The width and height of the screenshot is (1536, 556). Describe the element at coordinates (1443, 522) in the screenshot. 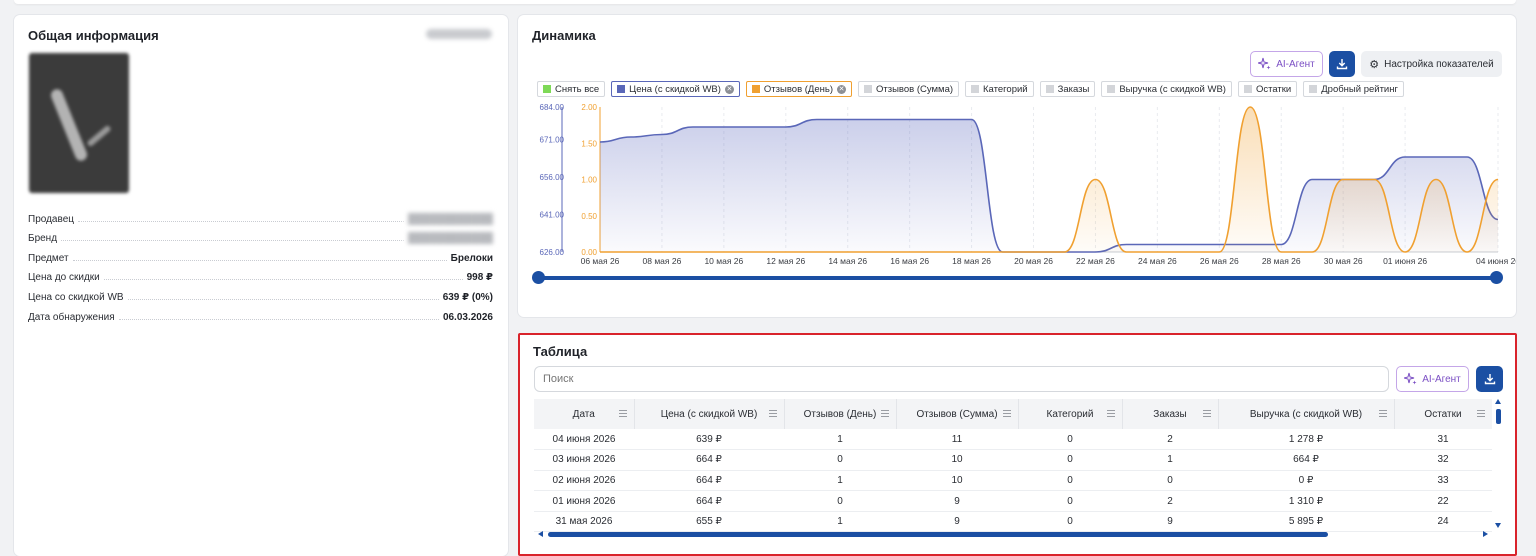

I see `table-cell: 24` at that location.